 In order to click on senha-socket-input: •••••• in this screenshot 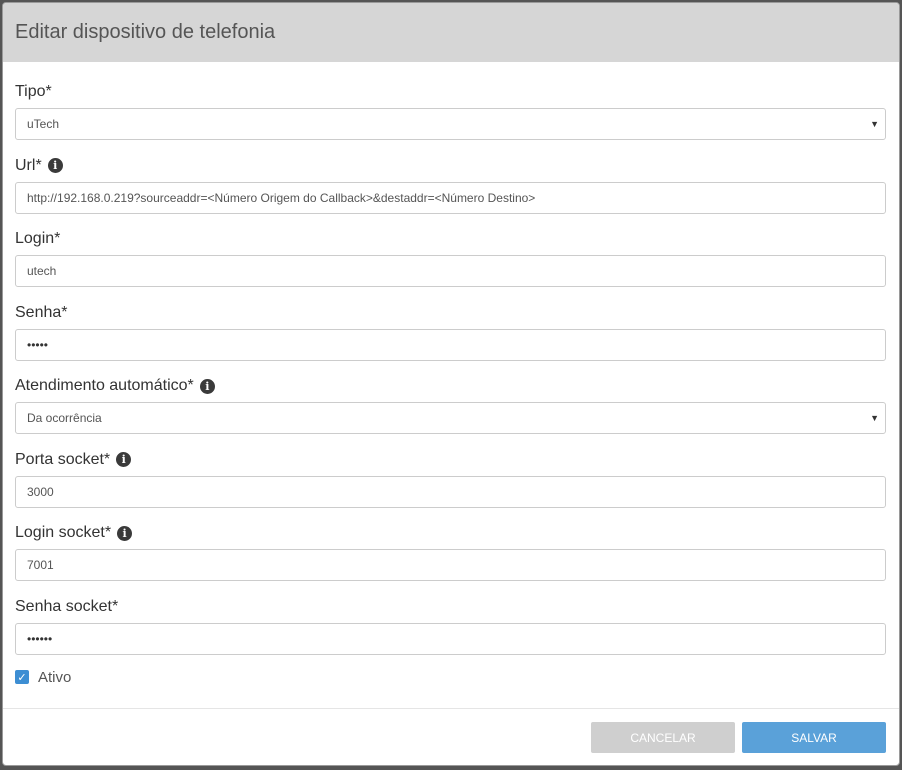, I will do `click(450, 638)`.